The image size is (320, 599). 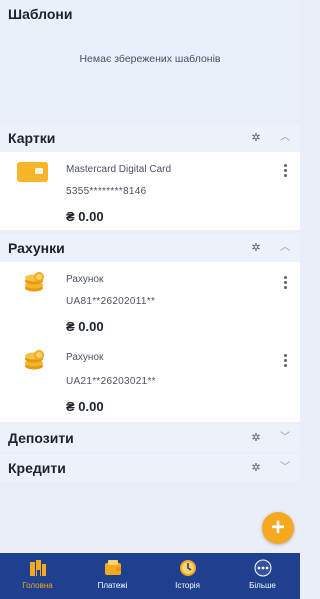 What do you see at coordinates (111, 301) in the screenshot?
I see `account-number: UA81**26202011**` at bounding box center [111, 301].